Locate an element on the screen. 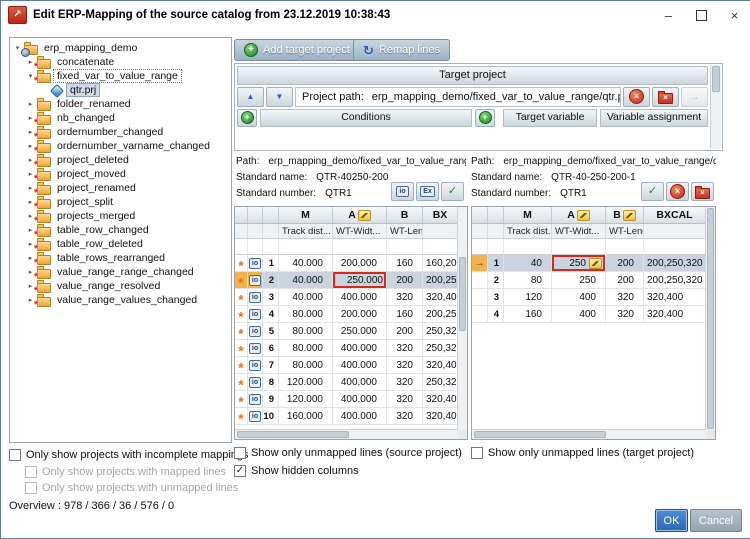 The height and width of the screenshot is (539, 750). tree-item-value_range_resolved: ▸ * value_range_resolved is located at coordinates (120, 287).